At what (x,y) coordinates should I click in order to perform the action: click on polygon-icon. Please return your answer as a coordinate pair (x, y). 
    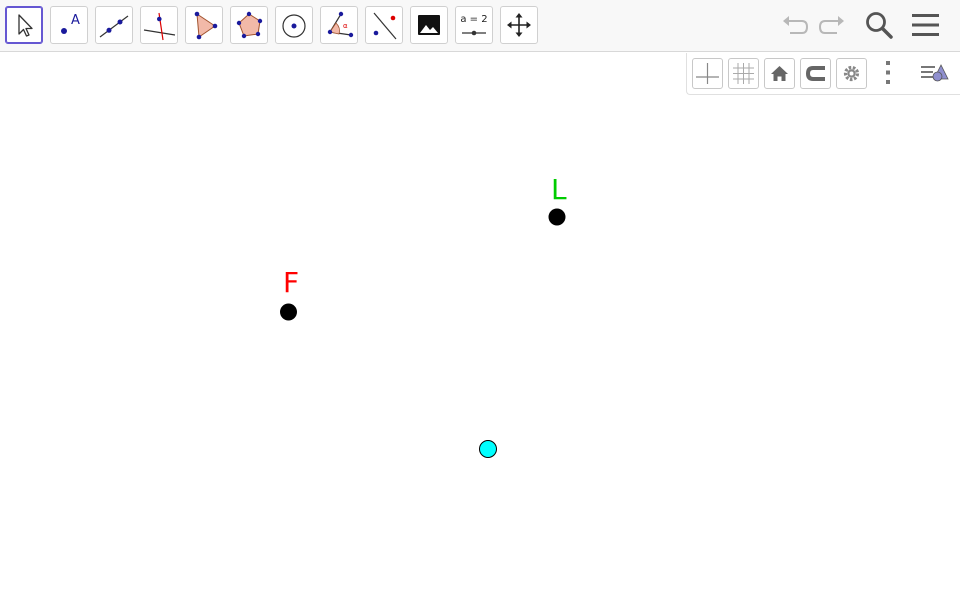
    Looking at the image, I should click on (206, 25).